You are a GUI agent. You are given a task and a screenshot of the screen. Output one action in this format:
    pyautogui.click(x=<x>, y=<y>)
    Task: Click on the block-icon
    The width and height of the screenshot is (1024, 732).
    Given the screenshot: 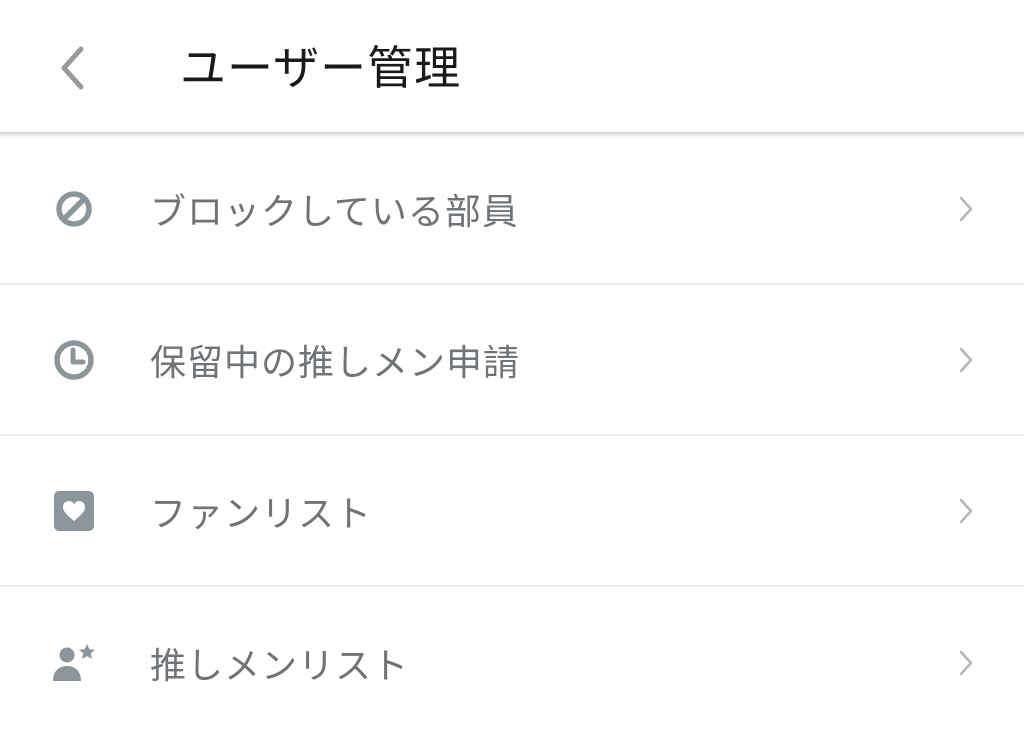 What is the action you would take?
    pyautogui.click(x=74, y=209)
    